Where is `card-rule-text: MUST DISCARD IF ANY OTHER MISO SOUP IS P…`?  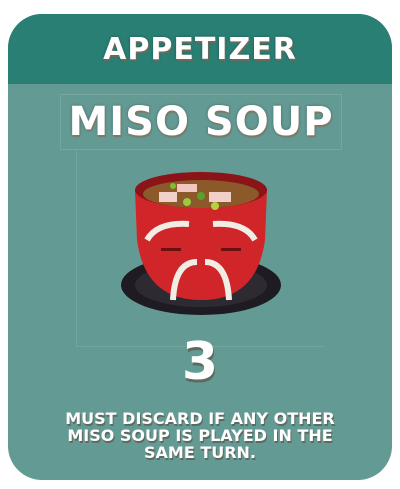 card-rule-text: MUST DISCARD IF ANY OTHER MISO SOUP IS P… is located at coordinates (200, 435).